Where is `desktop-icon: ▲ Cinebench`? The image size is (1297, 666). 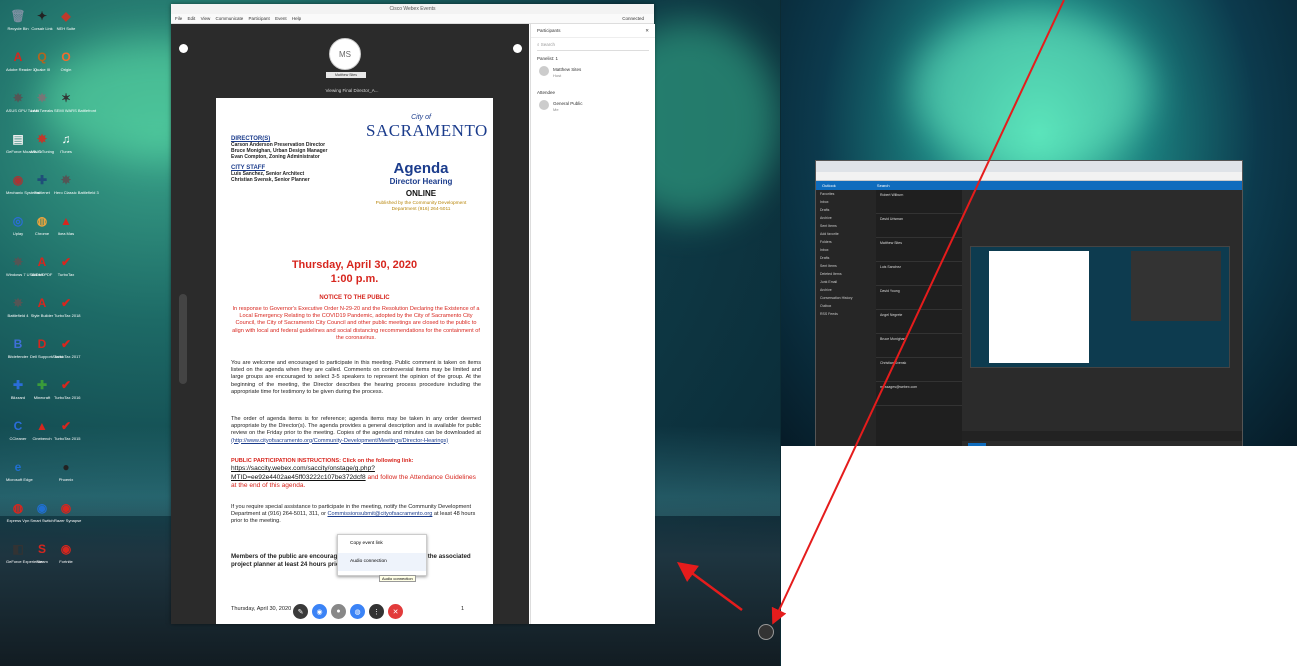 desktop-icon: ▲ Cinebench is located at coordinates (42, 428).